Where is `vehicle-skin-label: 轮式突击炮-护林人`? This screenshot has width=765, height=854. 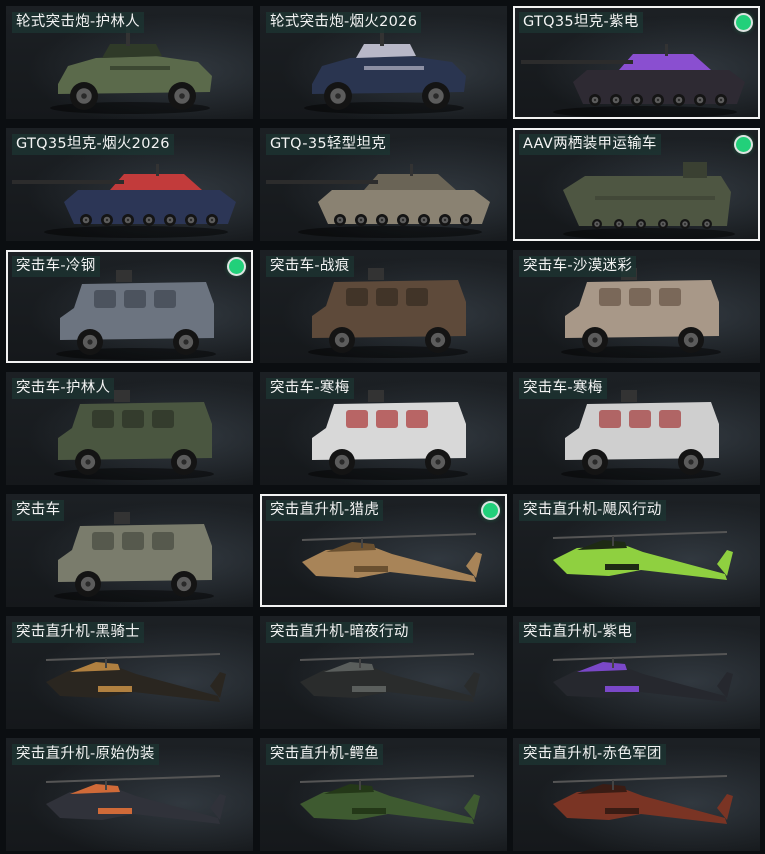 vehicle-skin-label: 轮式突击炮-护林人 is located at coordinates (78, 22).